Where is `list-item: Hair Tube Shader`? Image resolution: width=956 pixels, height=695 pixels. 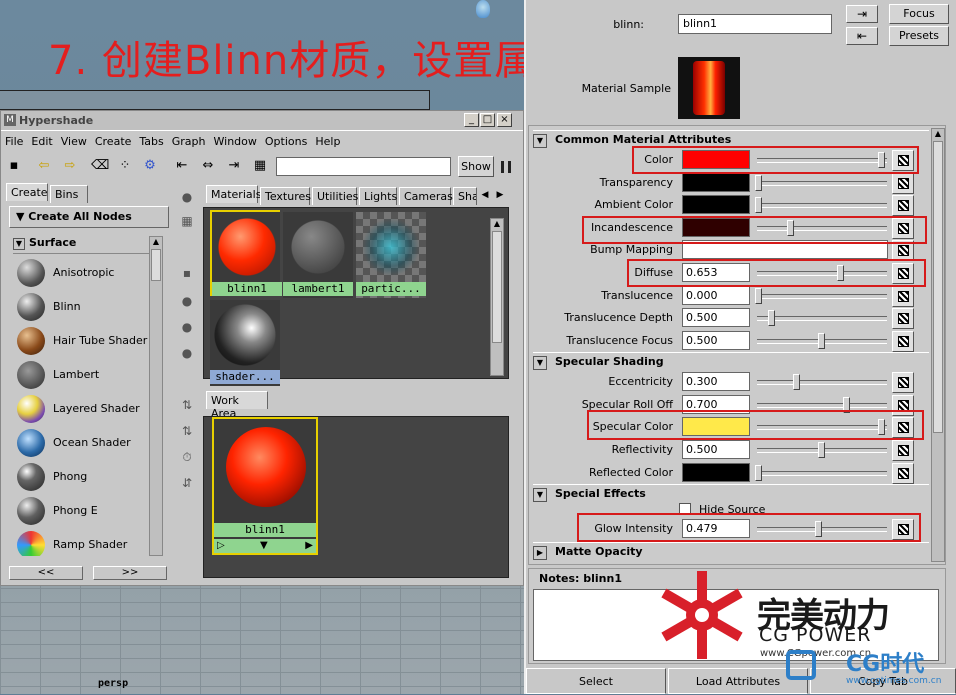 list-item: Hair Tube Shader is located at coordinates (81, 341).